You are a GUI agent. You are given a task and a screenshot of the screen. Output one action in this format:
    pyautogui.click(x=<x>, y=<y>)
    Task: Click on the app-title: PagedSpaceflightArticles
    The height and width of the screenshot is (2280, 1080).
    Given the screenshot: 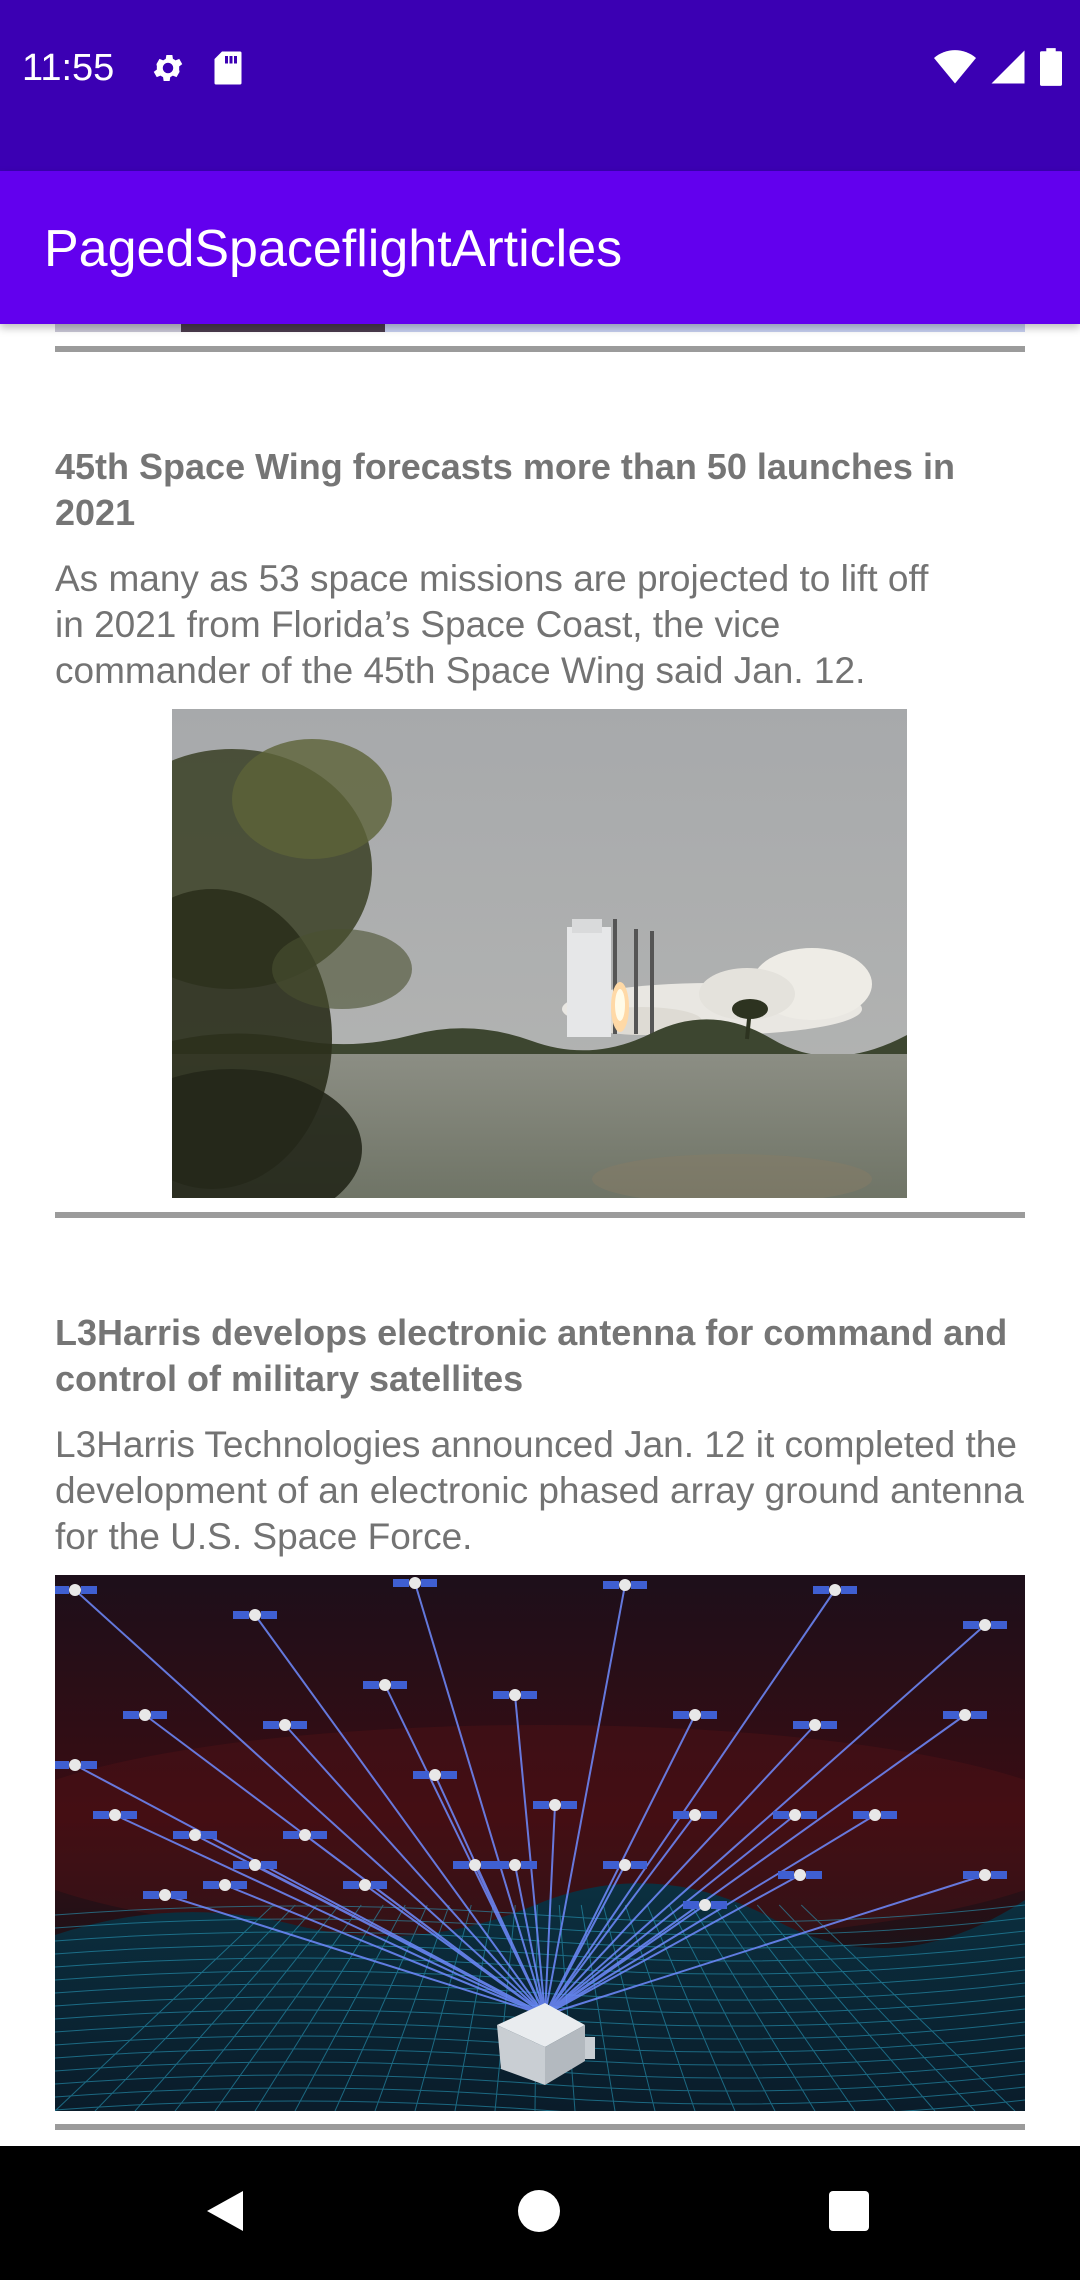 What is the action you would take?
    pyautogui.click(x=333, y=249)
    